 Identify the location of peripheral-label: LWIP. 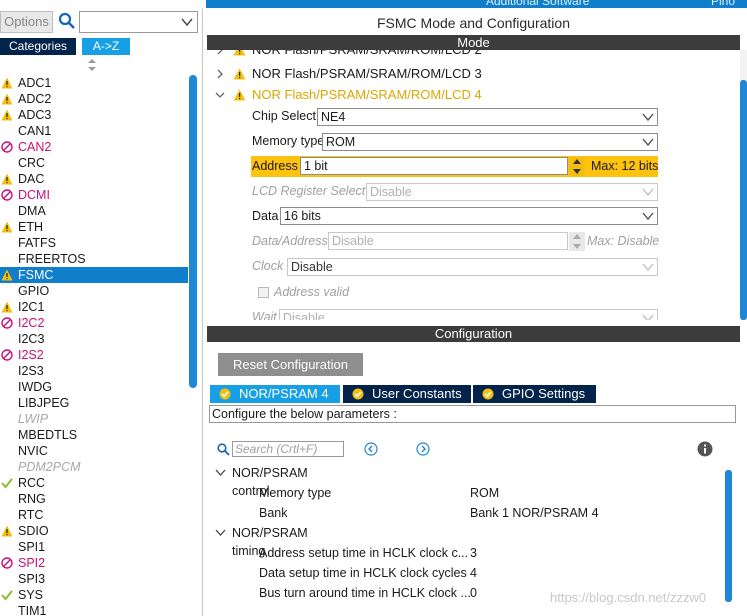
(33, 419).